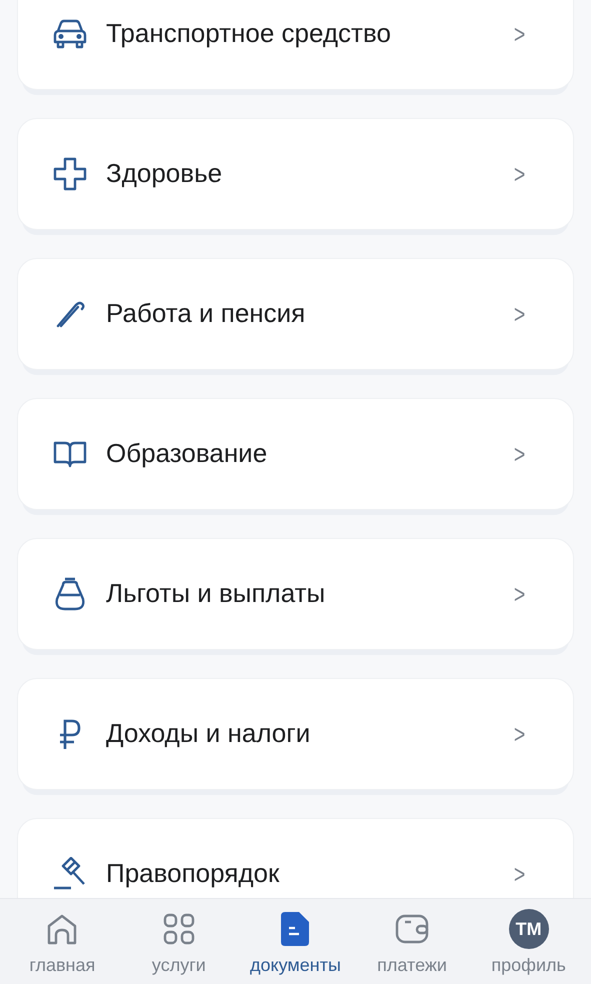 This screenshot has height=984, width=591. What do you see at coordinates (209, 734) in the screenshot?
I see `category-label: Доходы и налоги` at bounding box center [209, 734].